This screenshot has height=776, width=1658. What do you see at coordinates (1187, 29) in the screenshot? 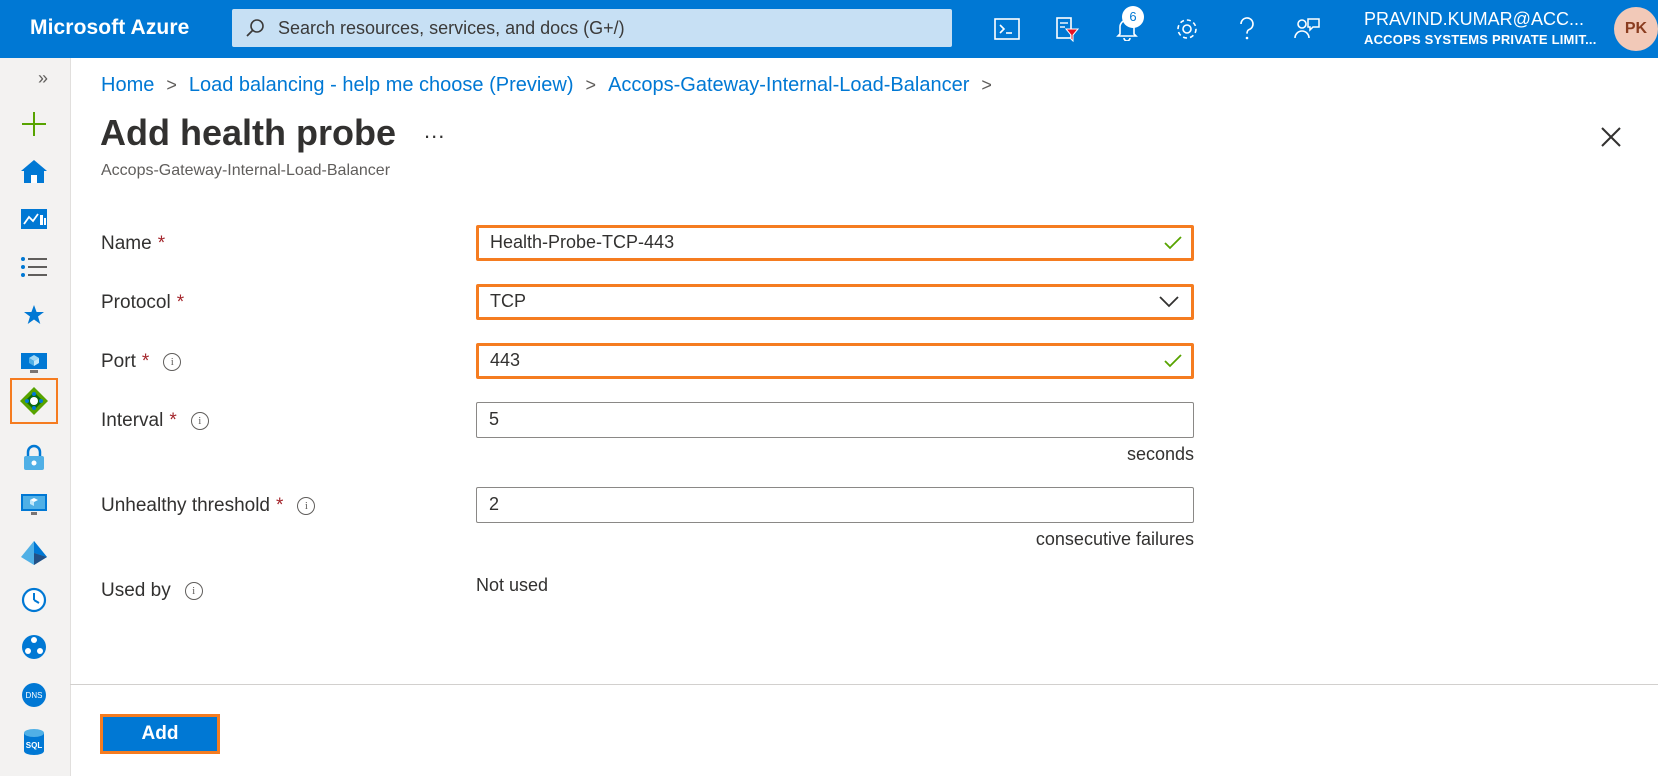
I see `gear-icon` at bounding box center [1187, 29].